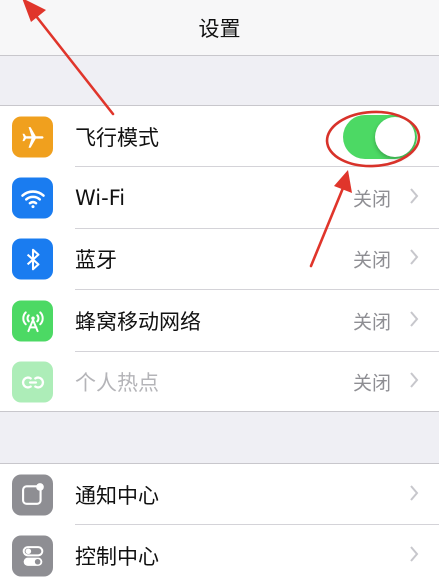 The image size is (439, 588). I want to click on settings-row-bluetooth: 蓝牙 关闭, so click(219, 260).